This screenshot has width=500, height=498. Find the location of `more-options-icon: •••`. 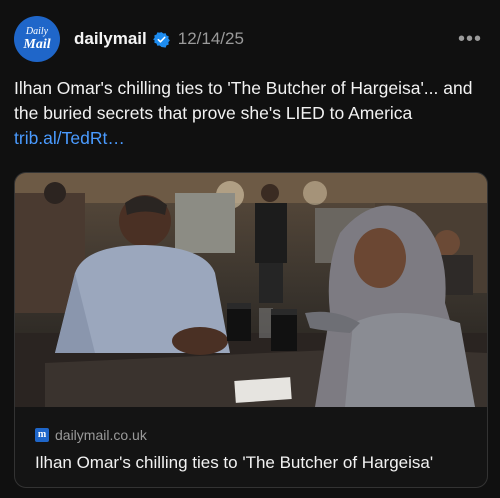

more-options-icon: ••• is located at coordinates (470, 39).